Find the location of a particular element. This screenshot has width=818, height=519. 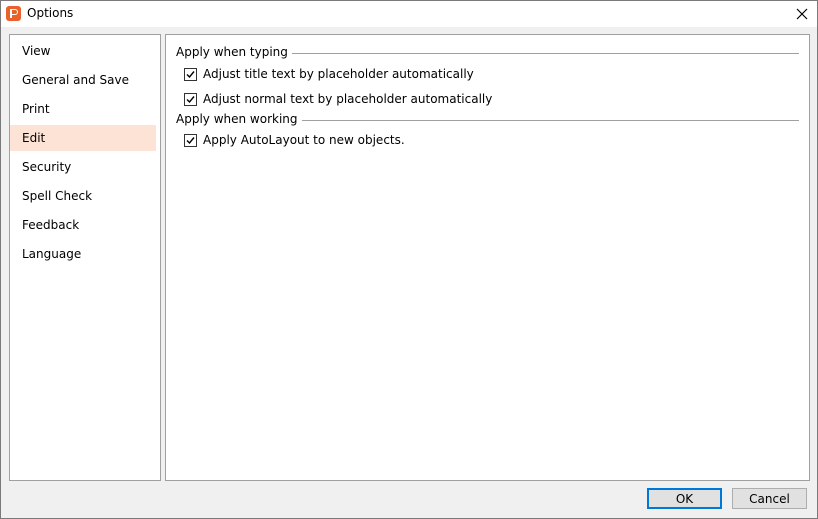

close-icon is located at coordinates (802, 14).